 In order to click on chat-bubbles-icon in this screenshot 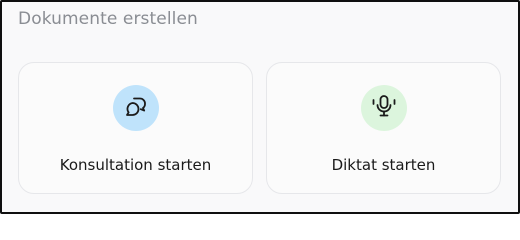, I will do `click(136, 108)`.